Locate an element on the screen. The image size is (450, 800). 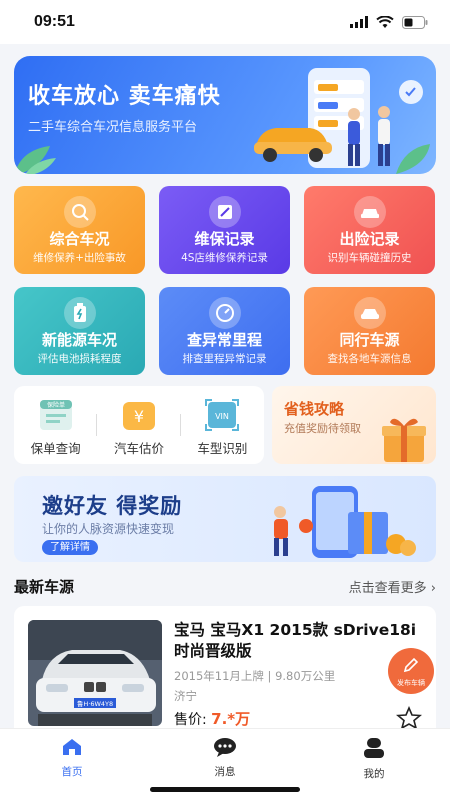
promo-card: 省钱攻略 充值奖励待领取 is located at coordinates (354, 425).